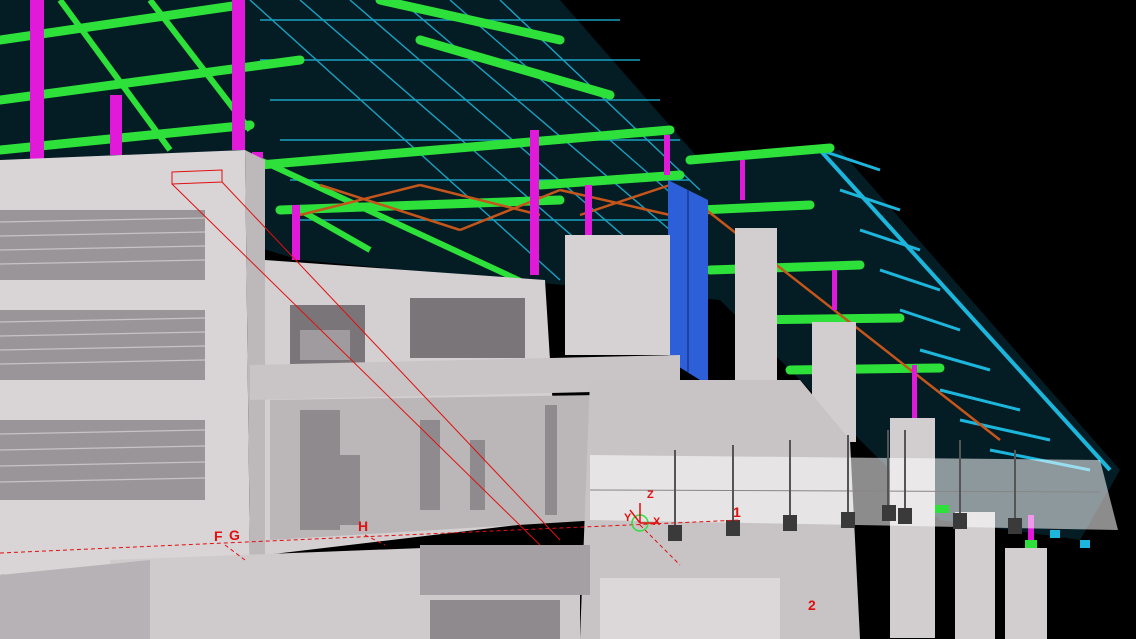 The height and width of the screenshot is (639, 1136). What do you see at coordinates (234, 535) in the screenshot?
I see `grid-label-g: G` at bounding box center [234, 535].